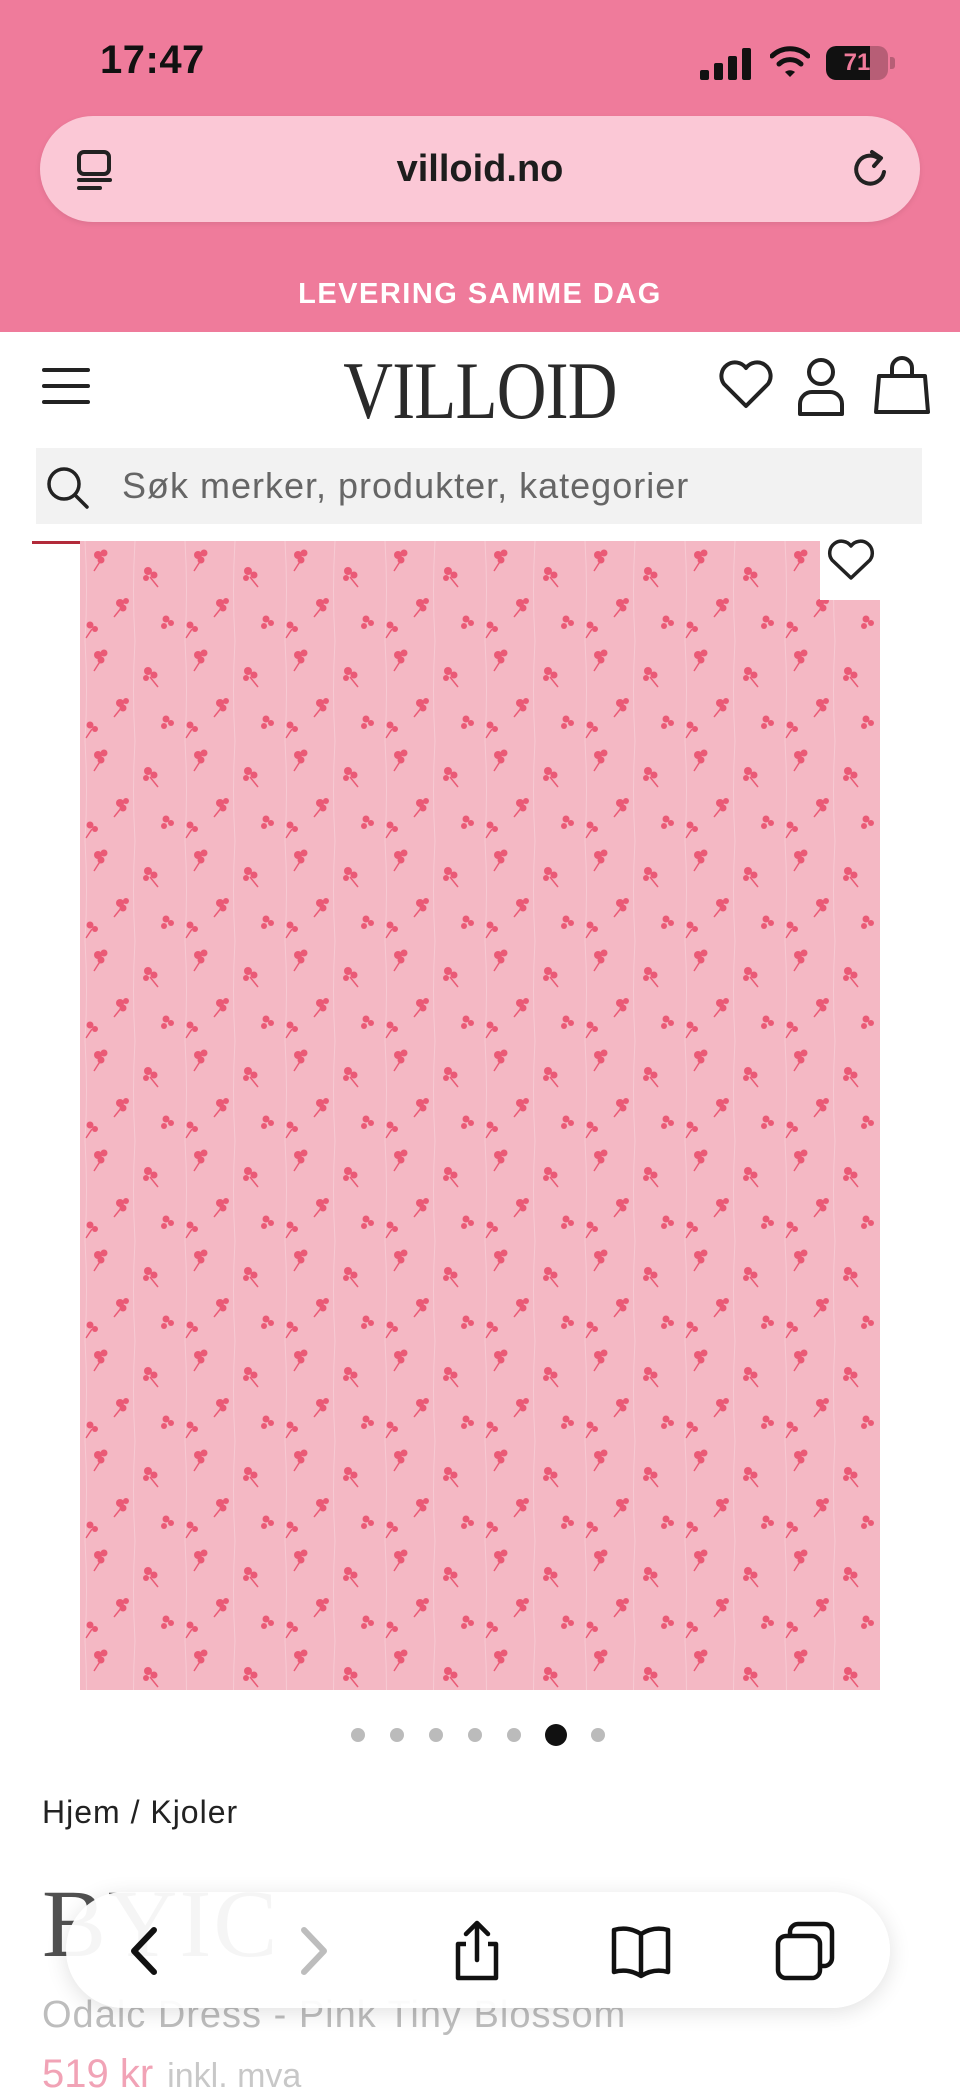 The image size is (960, 2097). What do you see at coordinates (152, 60) in the screenshot?
I see `status-time: 17:47` at bounding box center [152, 60].